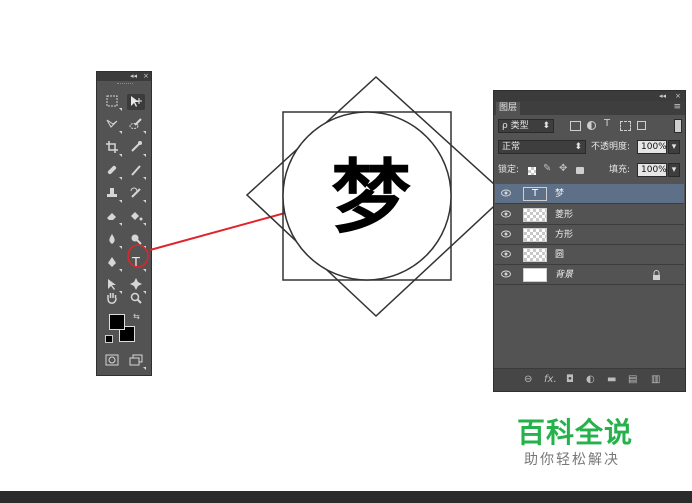 The image size is (692, 503). I want to click on bottom-strip, so click(346, 497).